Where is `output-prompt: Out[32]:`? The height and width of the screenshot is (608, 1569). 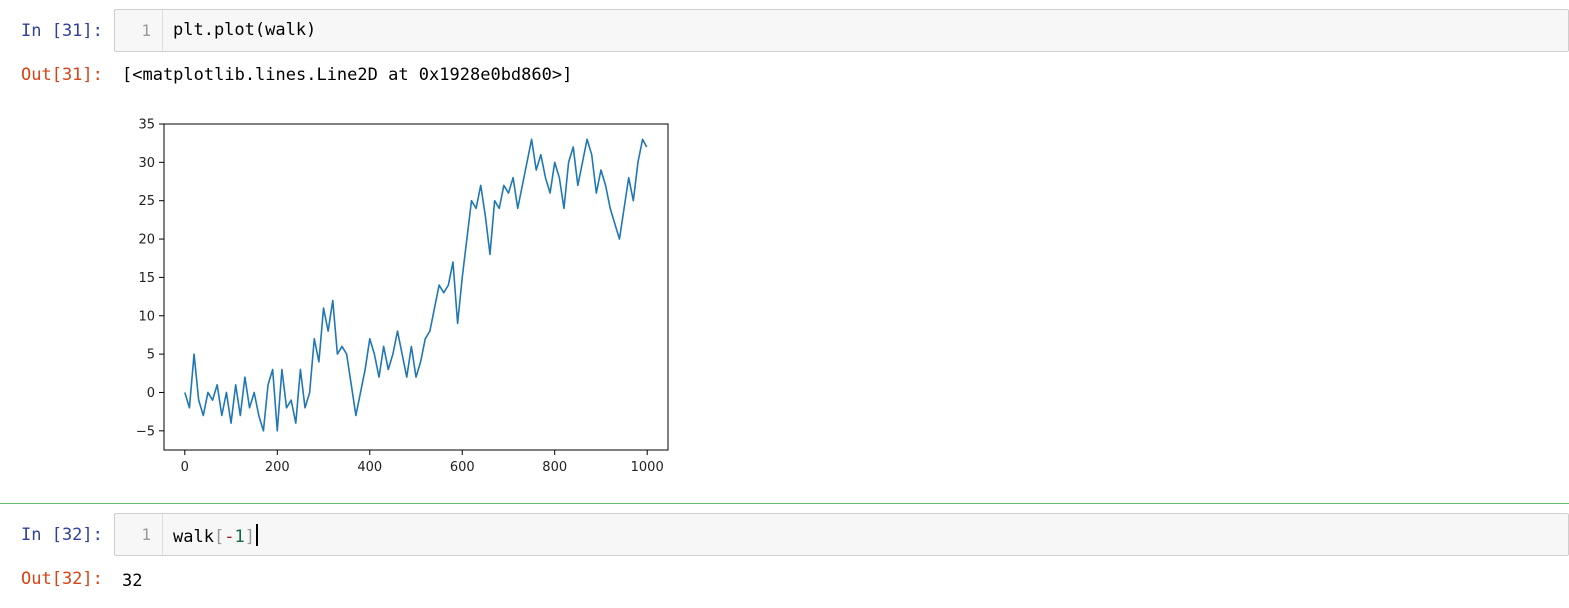 output-prompt: Out[32]: is located at coordinates (62, 579).